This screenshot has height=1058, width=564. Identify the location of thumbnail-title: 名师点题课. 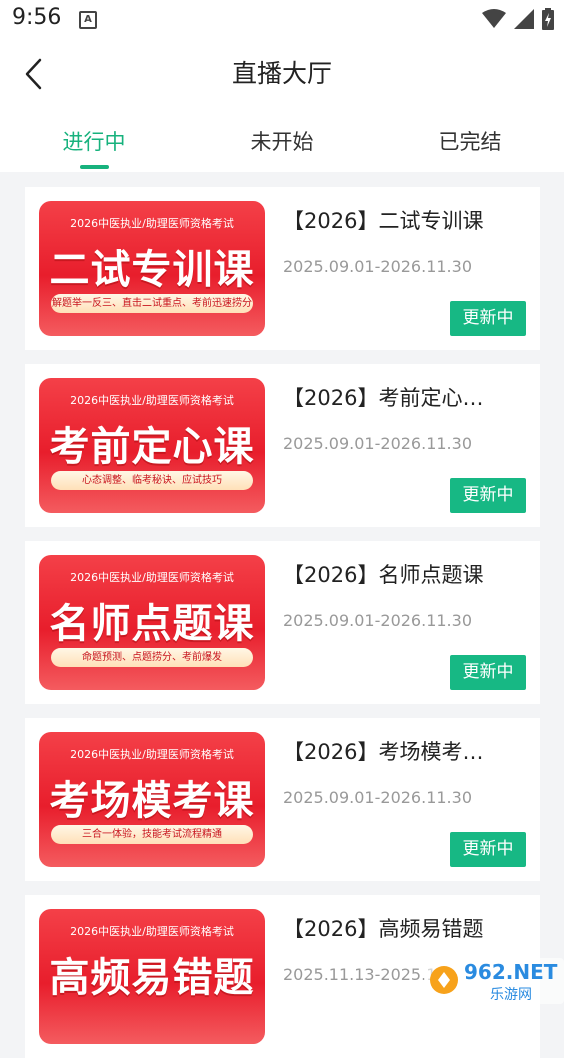
(152, 624).